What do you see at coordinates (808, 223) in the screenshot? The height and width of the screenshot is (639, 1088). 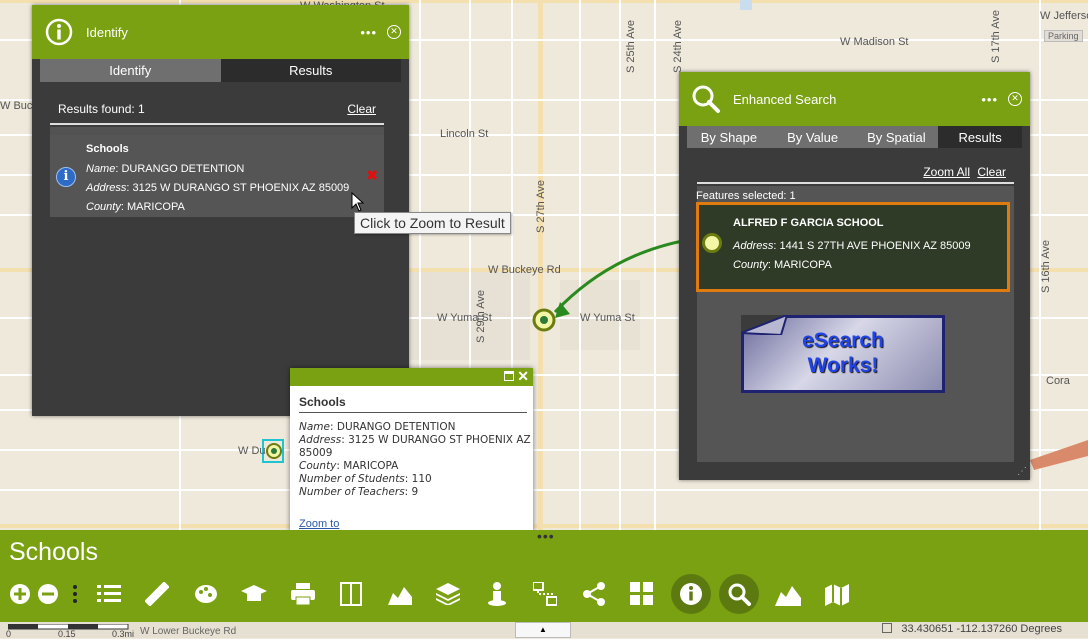 I see `result-name: ALFRED F GARCIA SCHOOL` at bounding box center [808, 223].